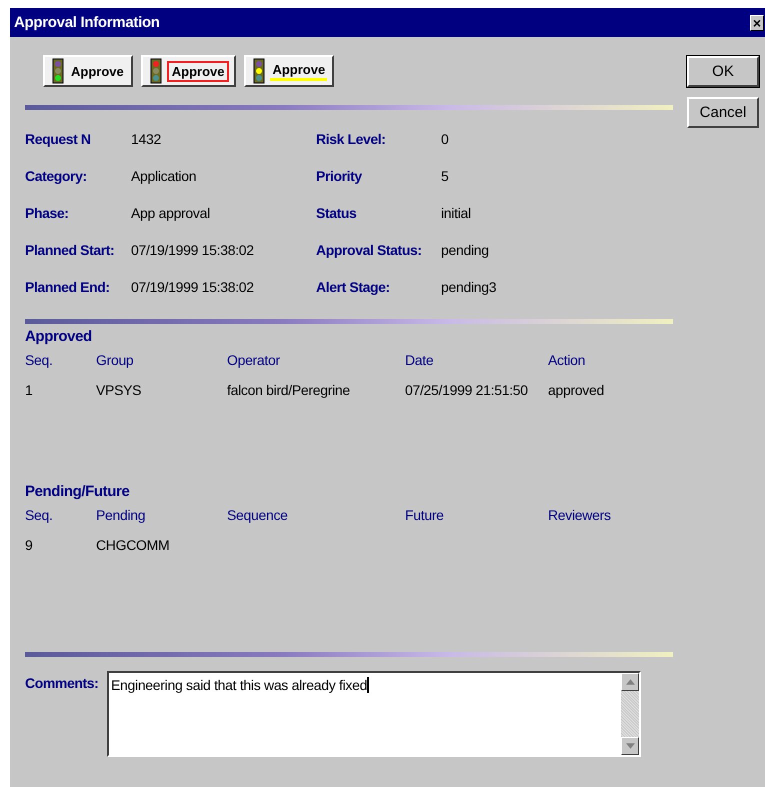  What do you see at coordinates (171, 212) in the screenshot?
I see `field-value: App approval` at bounding box center [171, 212].